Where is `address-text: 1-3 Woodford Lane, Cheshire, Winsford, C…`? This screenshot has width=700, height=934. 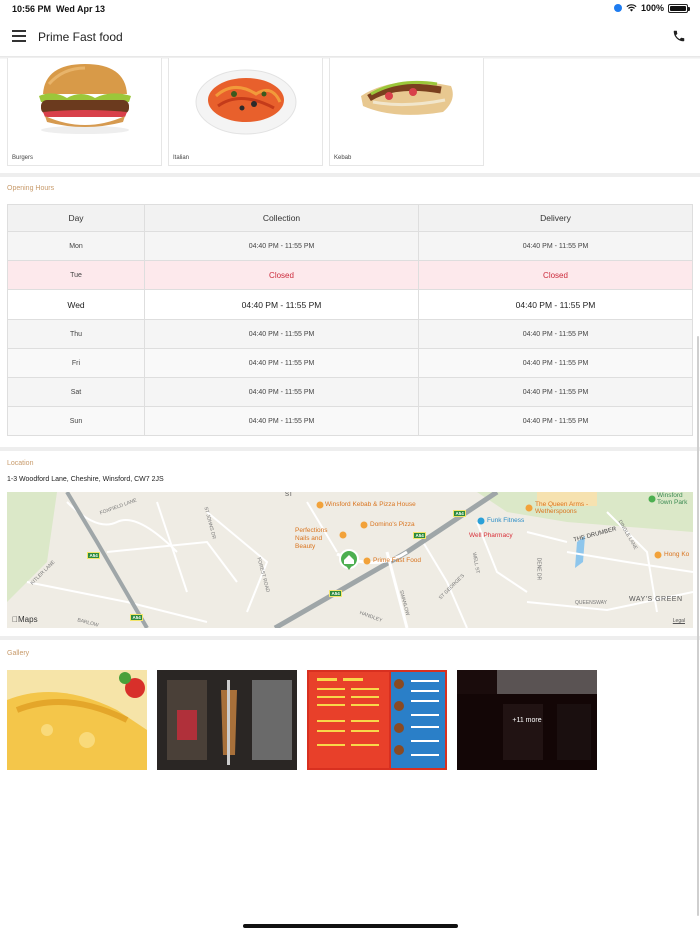 address-text: 1-3 Woodford Lane, Cheshire, Winsford, C… is located at coordinates (85, 479).